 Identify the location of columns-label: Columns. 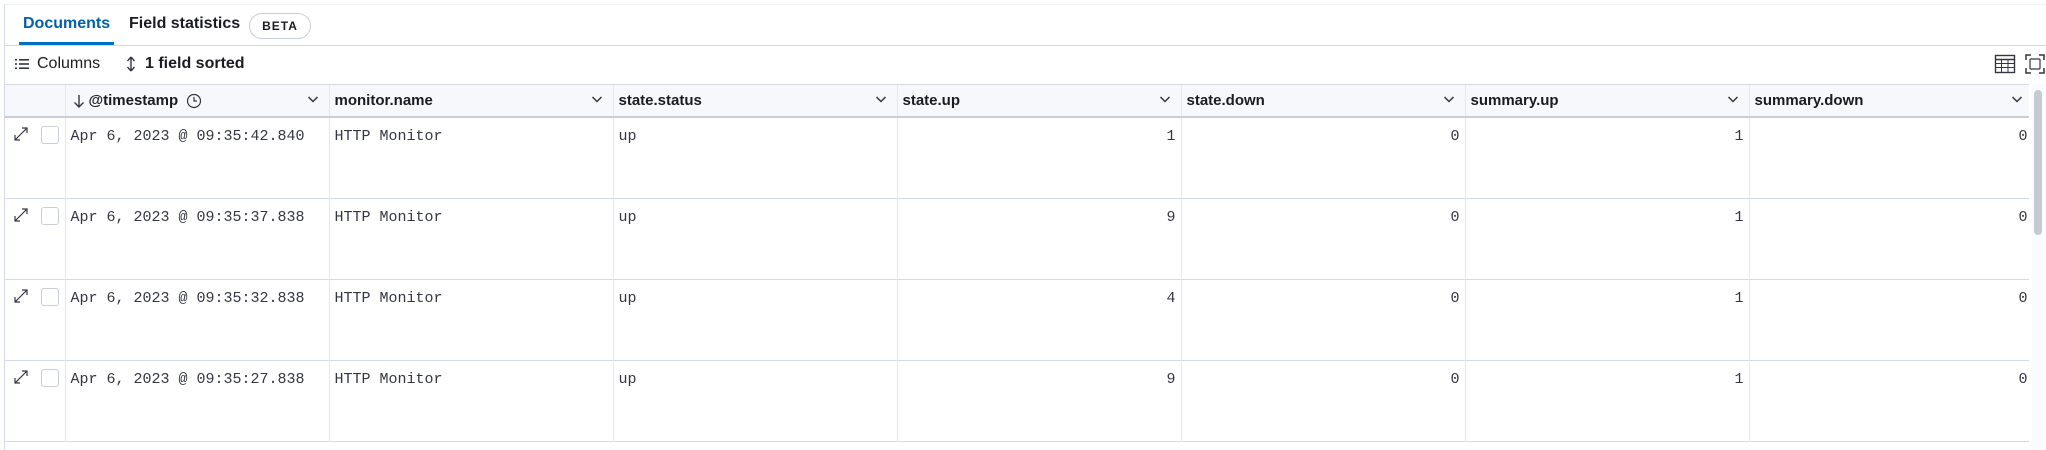
(69, 63).